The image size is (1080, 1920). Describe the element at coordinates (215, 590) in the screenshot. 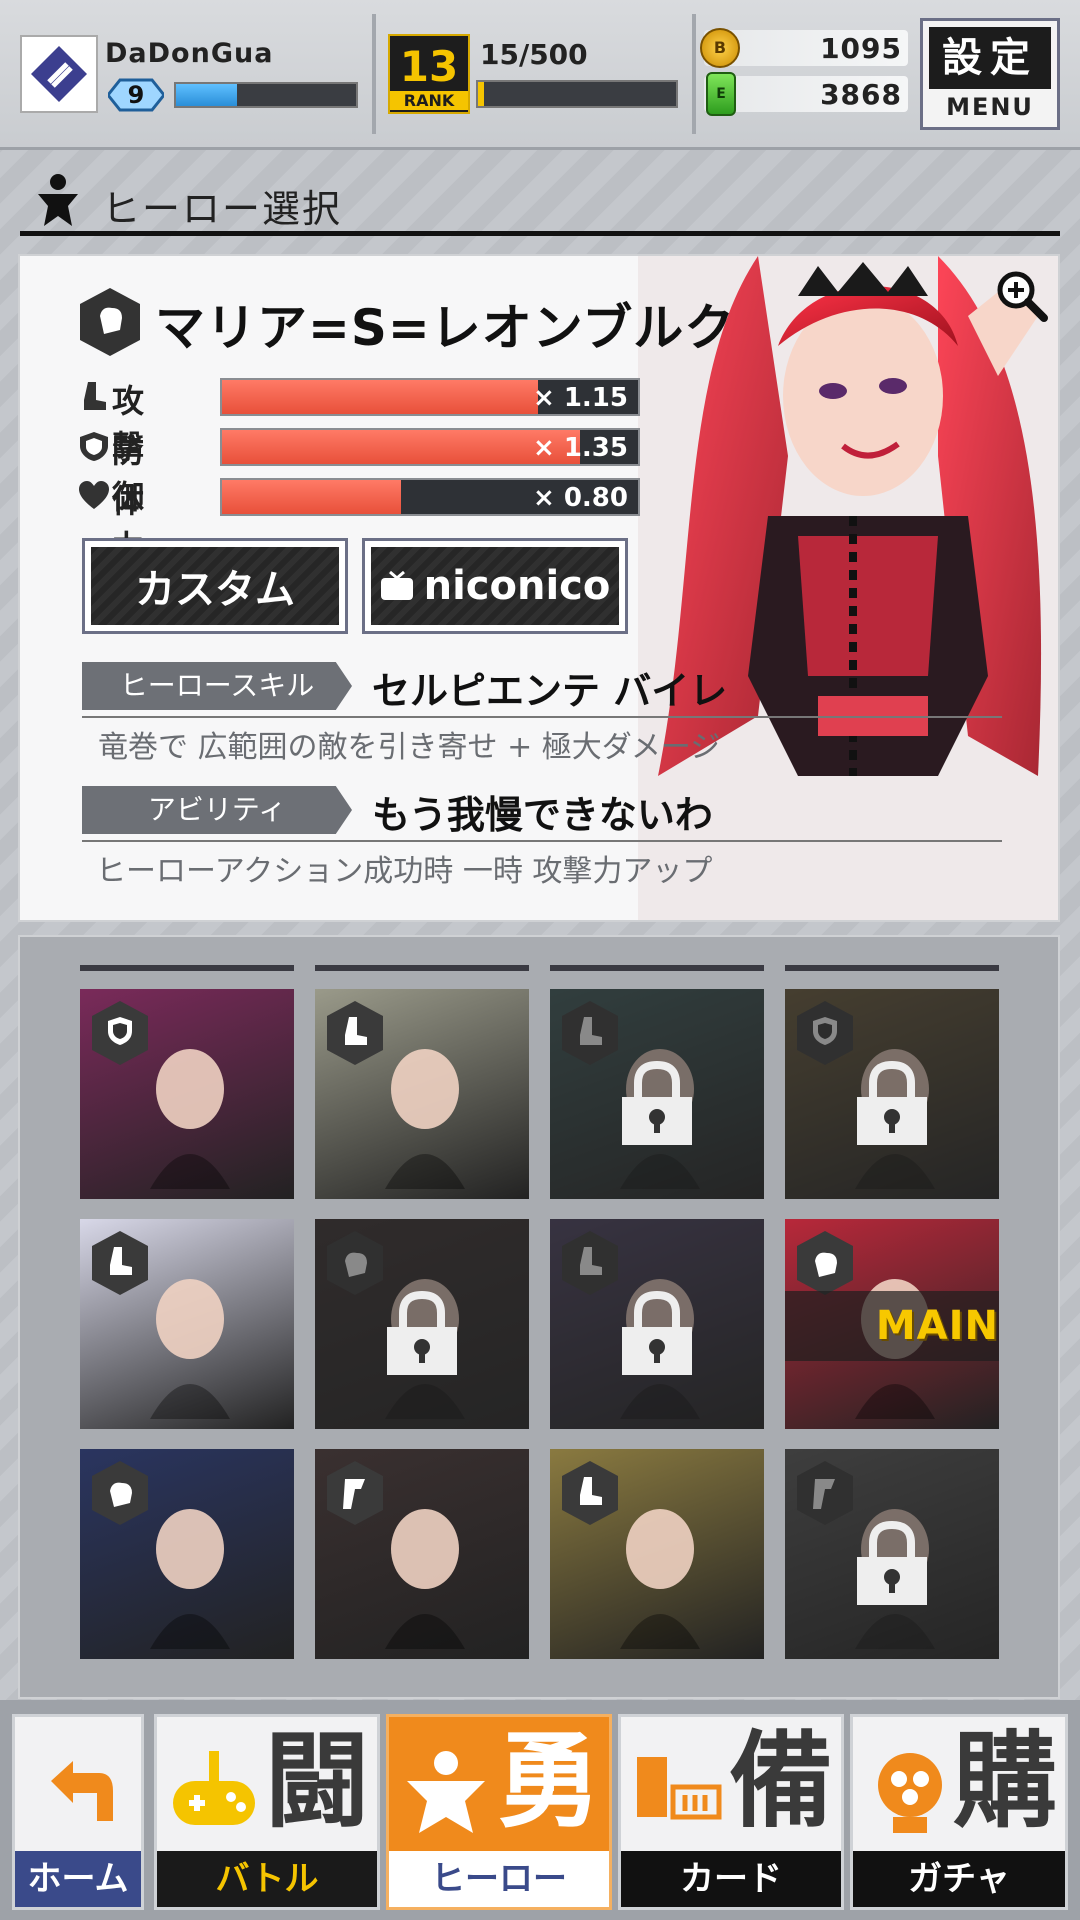

I see `custom-button-label: カスタム` at that location.